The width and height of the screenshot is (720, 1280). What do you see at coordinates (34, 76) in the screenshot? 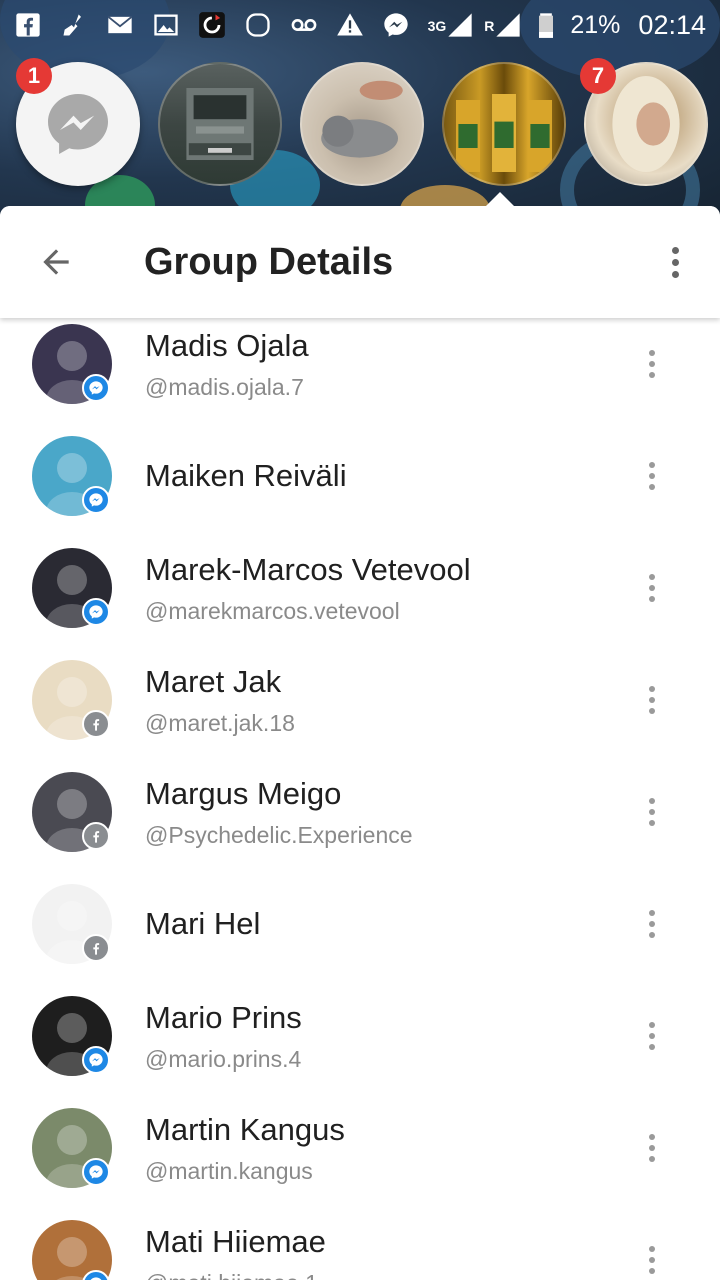
I see `unread-badge: 1` at bounding box center [34, 76].